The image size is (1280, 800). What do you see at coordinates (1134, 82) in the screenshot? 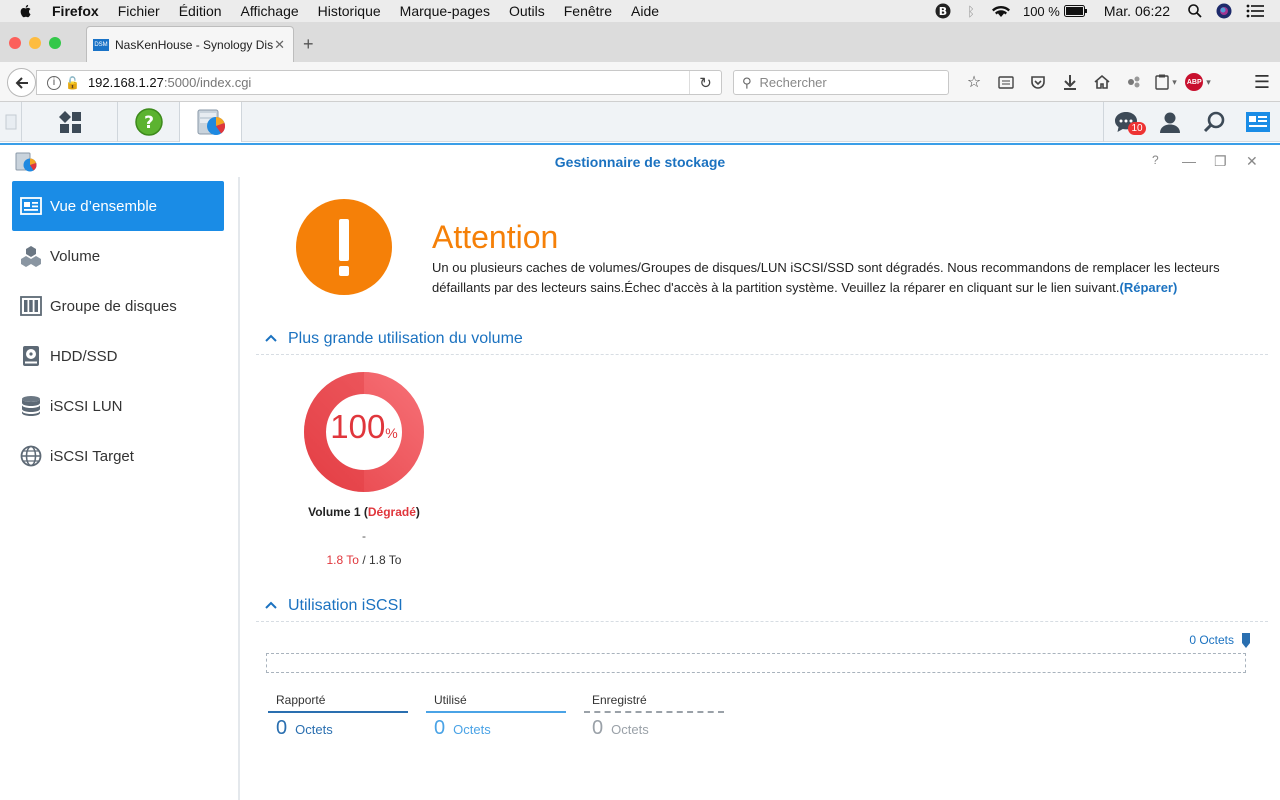
I see `extension-icon` at bounding box center [1134, 82].